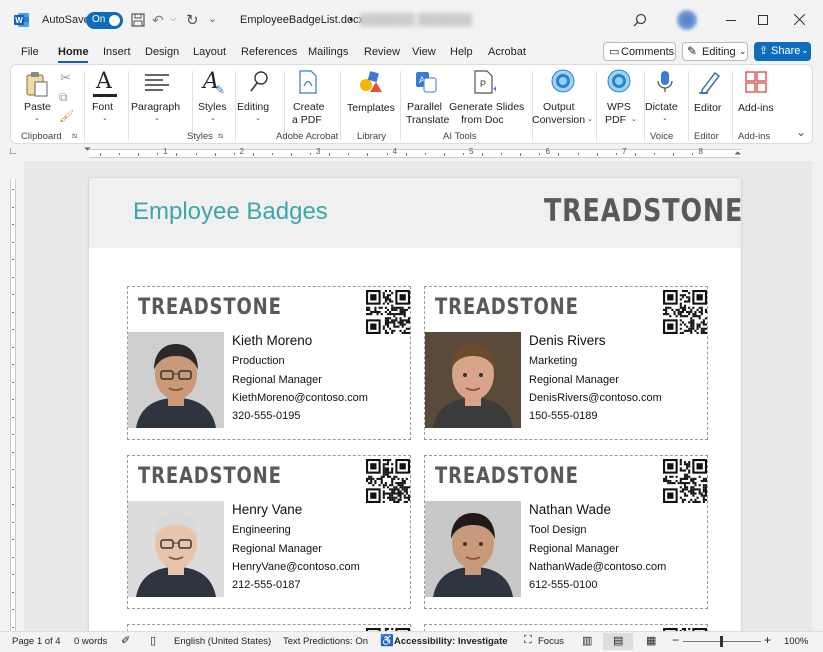 This screenshot has width=823, height=652. What do you see at coordinates (105, 97) in the screenshot?
I see `font-button: A Font ⌄` at bounding box center [105, 97].